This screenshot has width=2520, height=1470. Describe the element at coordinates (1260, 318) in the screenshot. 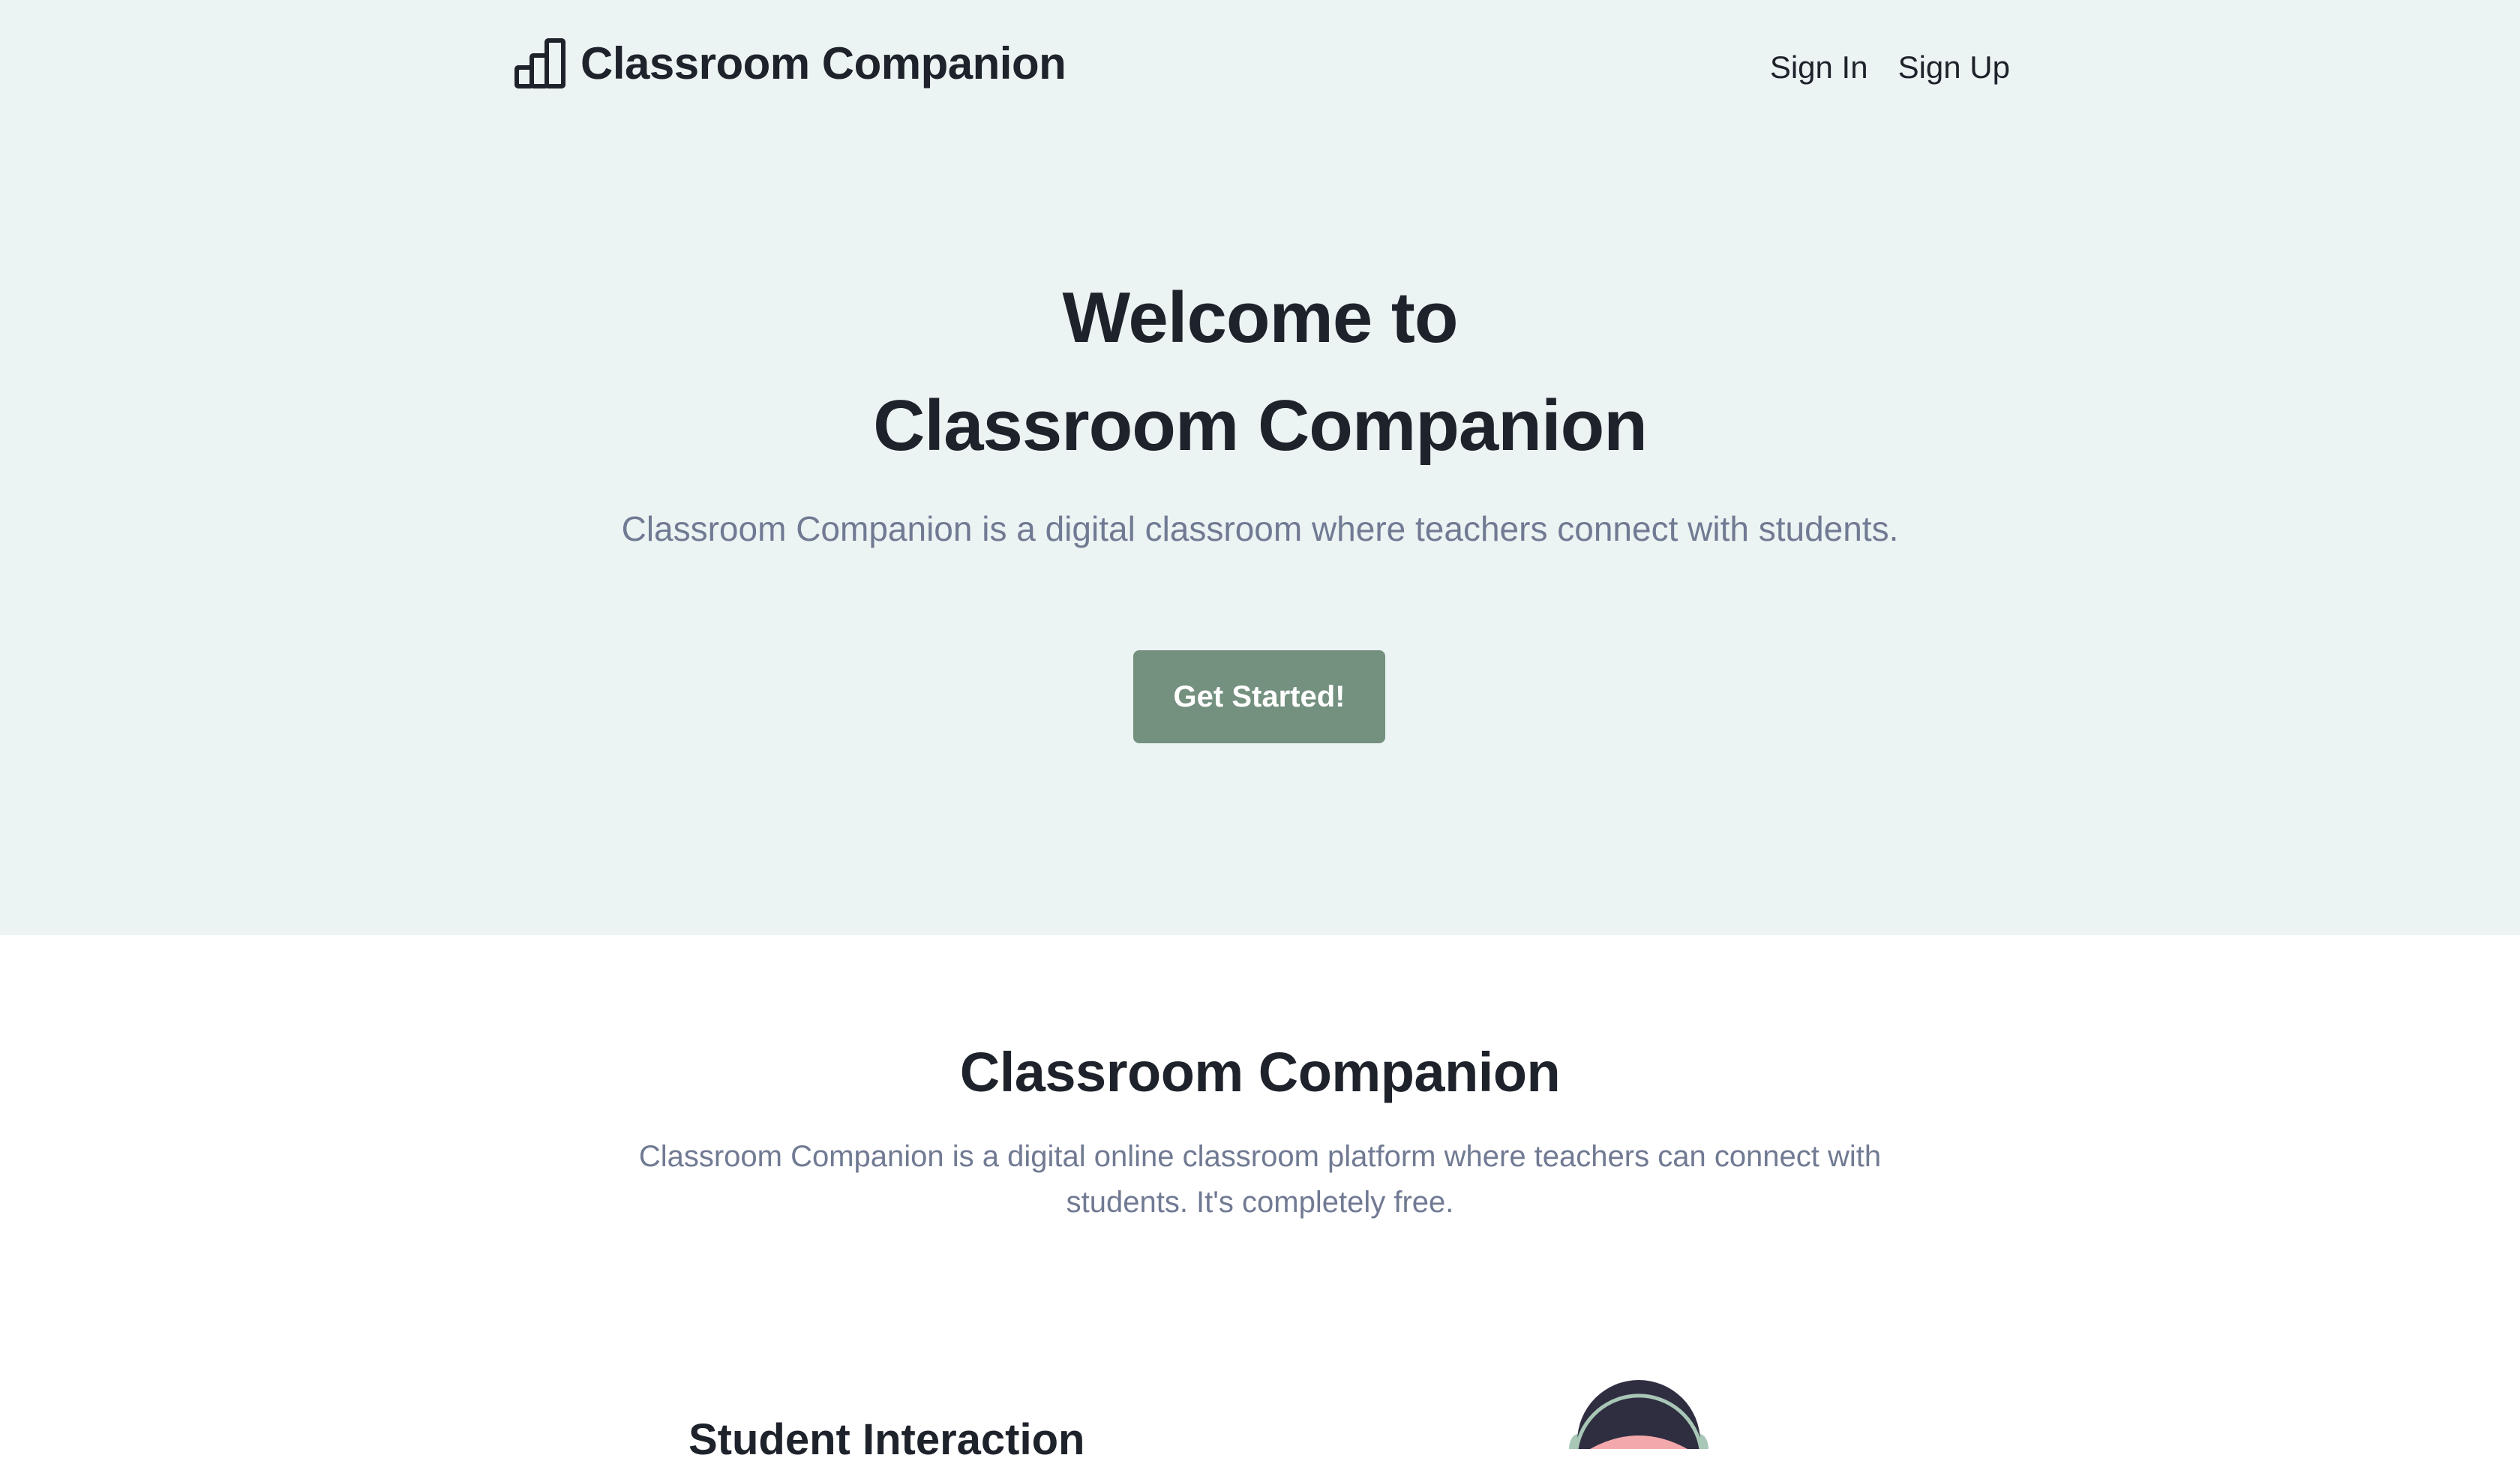

I see `hero-title-line-1: Welcome to` at that location.